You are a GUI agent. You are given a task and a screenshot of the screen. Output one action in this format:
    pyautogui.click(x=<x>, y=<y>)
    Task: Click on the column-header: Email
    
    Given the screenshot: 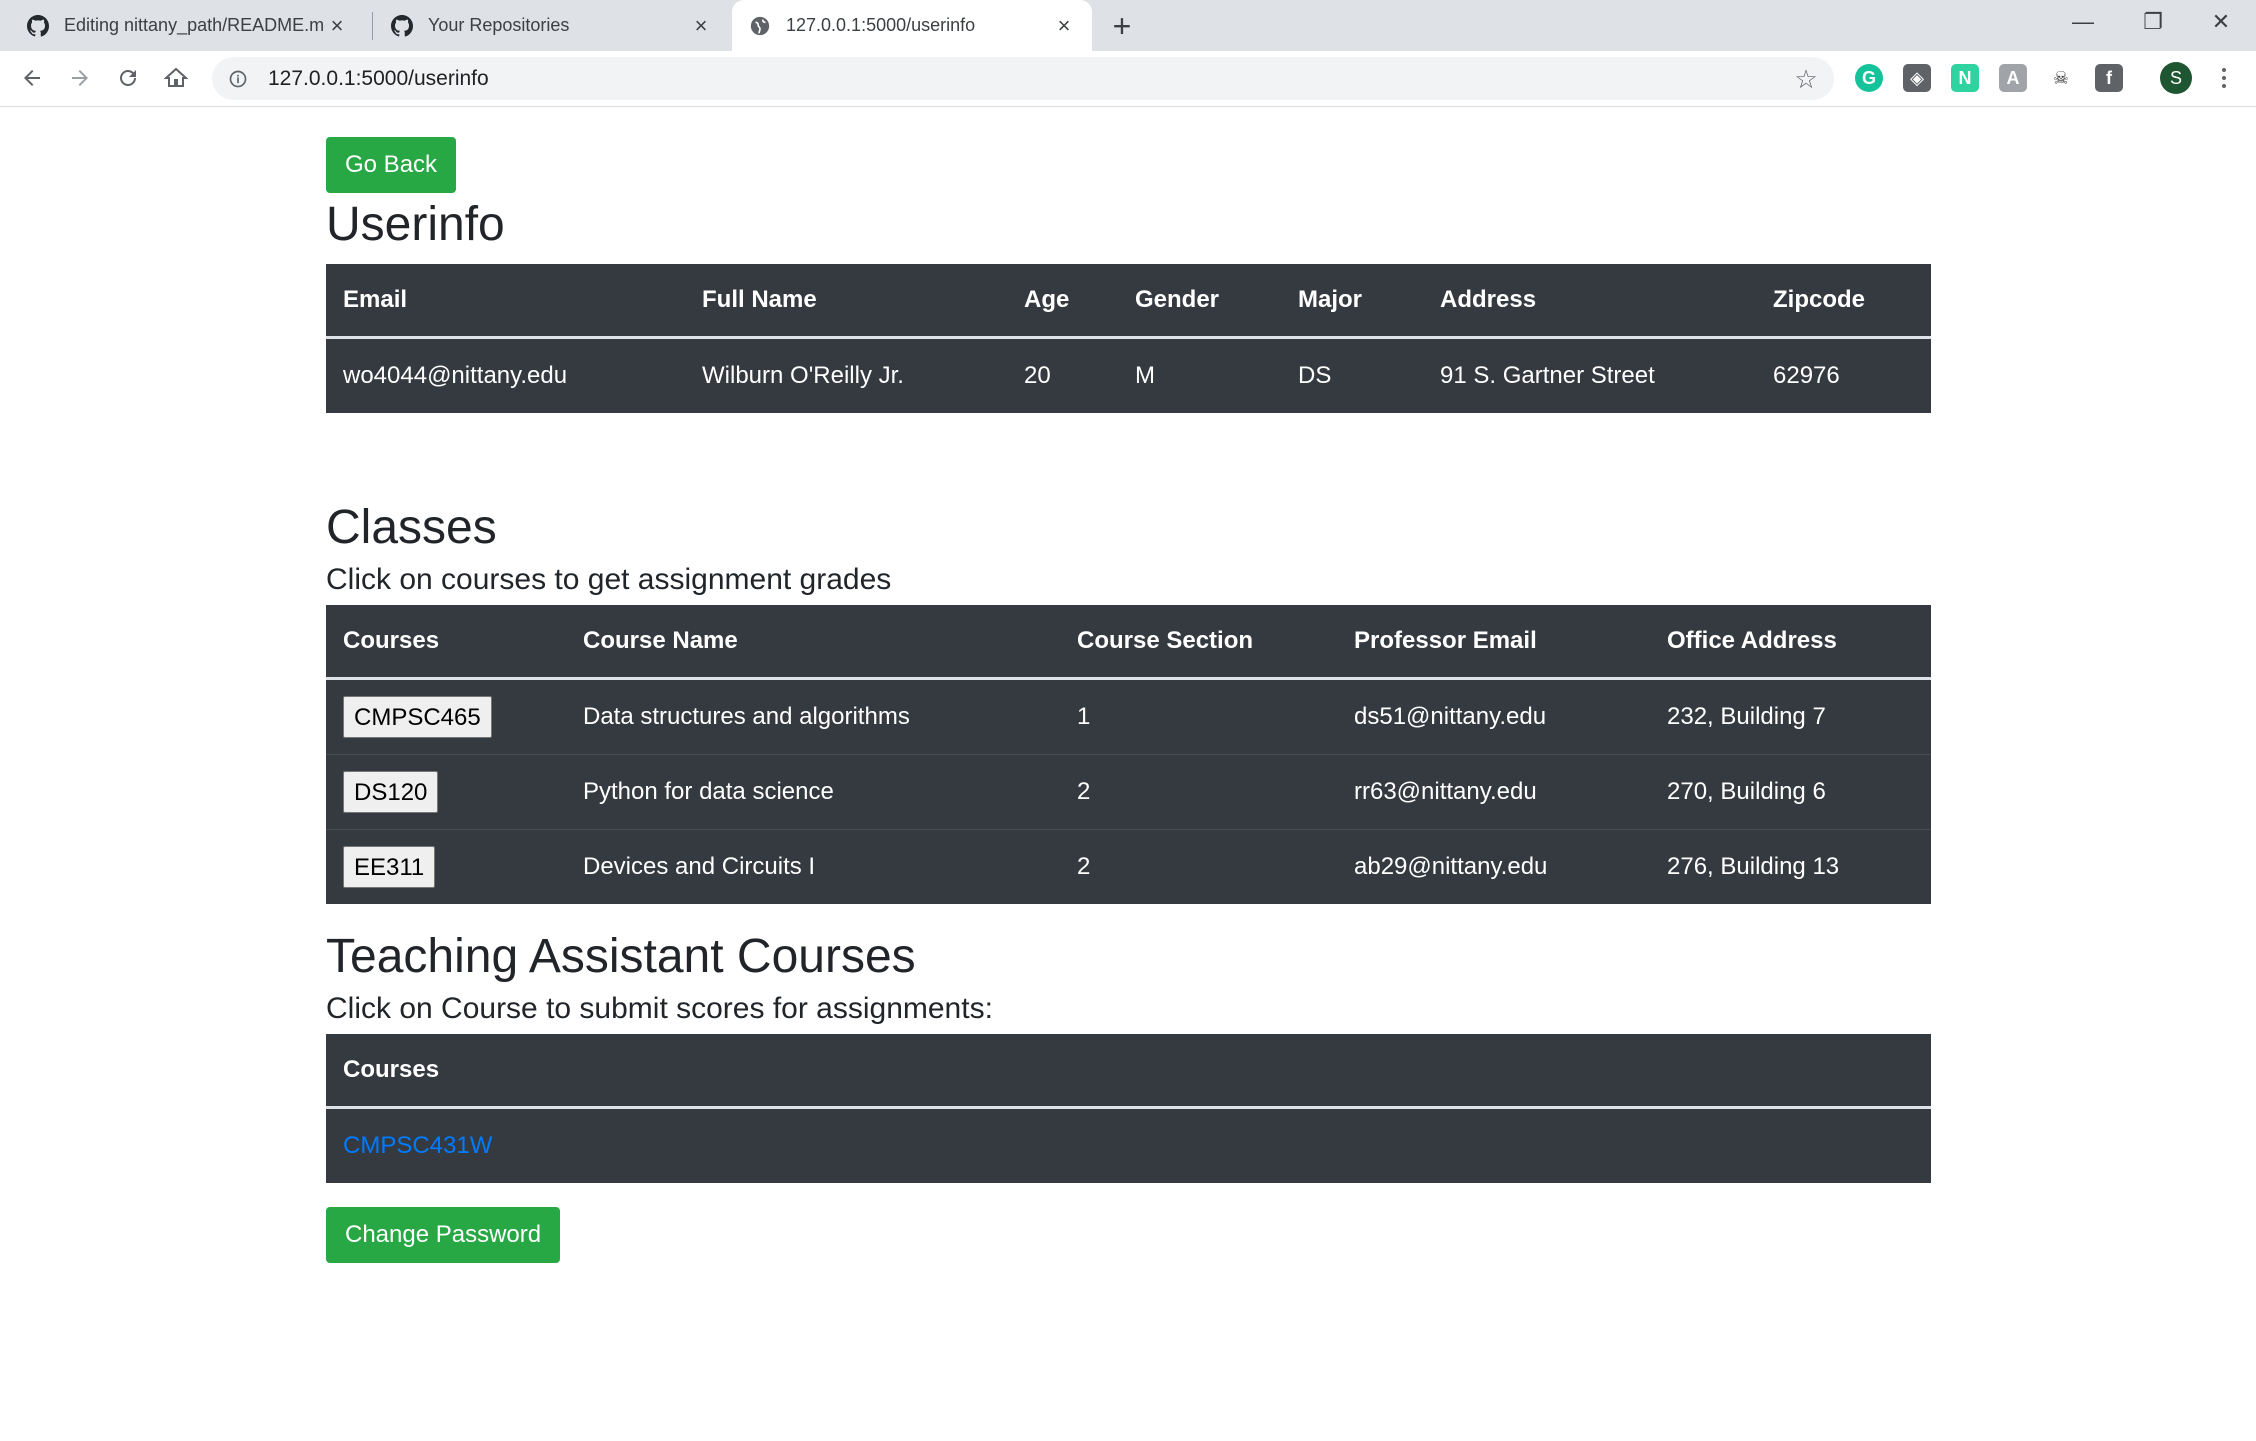 What is the action you would take?
    pyautogui.click(x=505, y=301)
    